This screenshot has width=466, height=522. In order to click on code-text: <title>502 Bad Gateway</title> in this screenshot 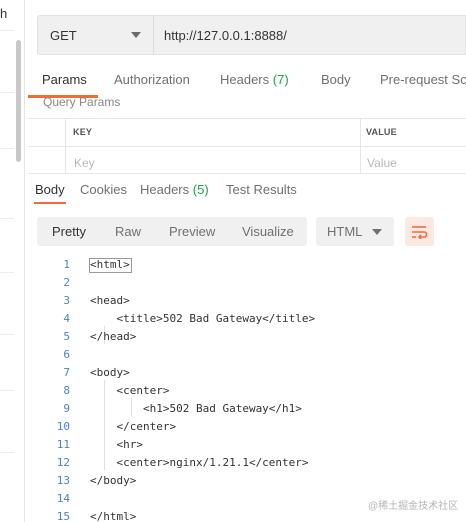, I will do `click(203, 318)`.